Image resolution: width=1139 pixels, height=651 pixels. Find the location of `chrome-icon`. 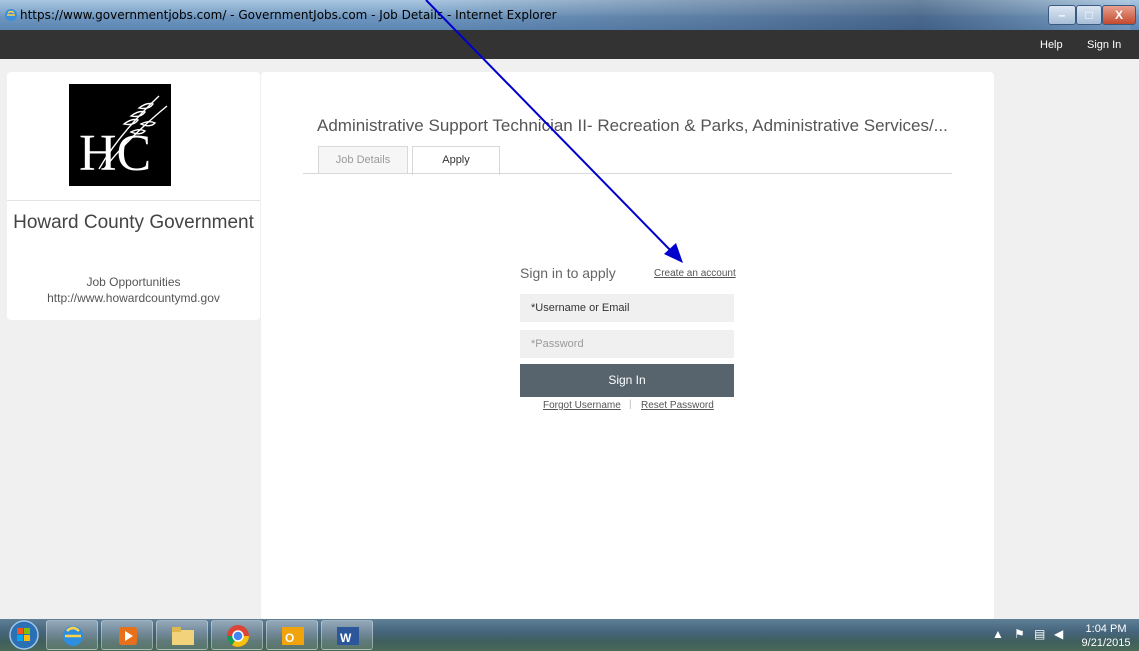

chrome-icon is located at coordinates (238, 636).